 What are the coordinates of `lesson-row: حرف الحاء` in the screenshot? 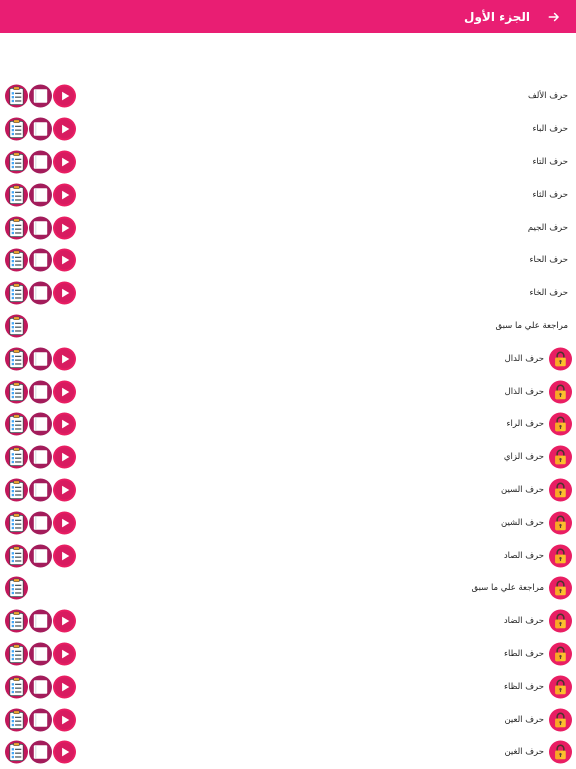 It's located at (288, 260).